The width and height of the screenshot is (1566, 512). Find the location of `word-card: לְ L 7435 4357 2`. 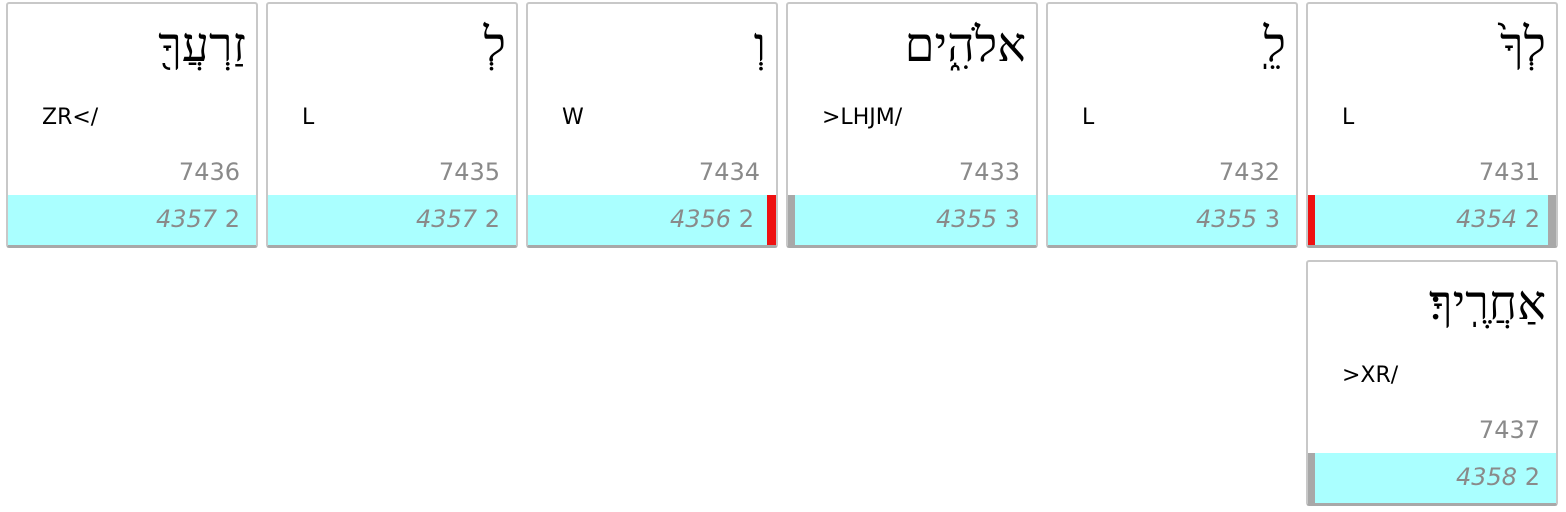

word-card: לְ L 7435 4357 2 is located at coordinates (392, 125).